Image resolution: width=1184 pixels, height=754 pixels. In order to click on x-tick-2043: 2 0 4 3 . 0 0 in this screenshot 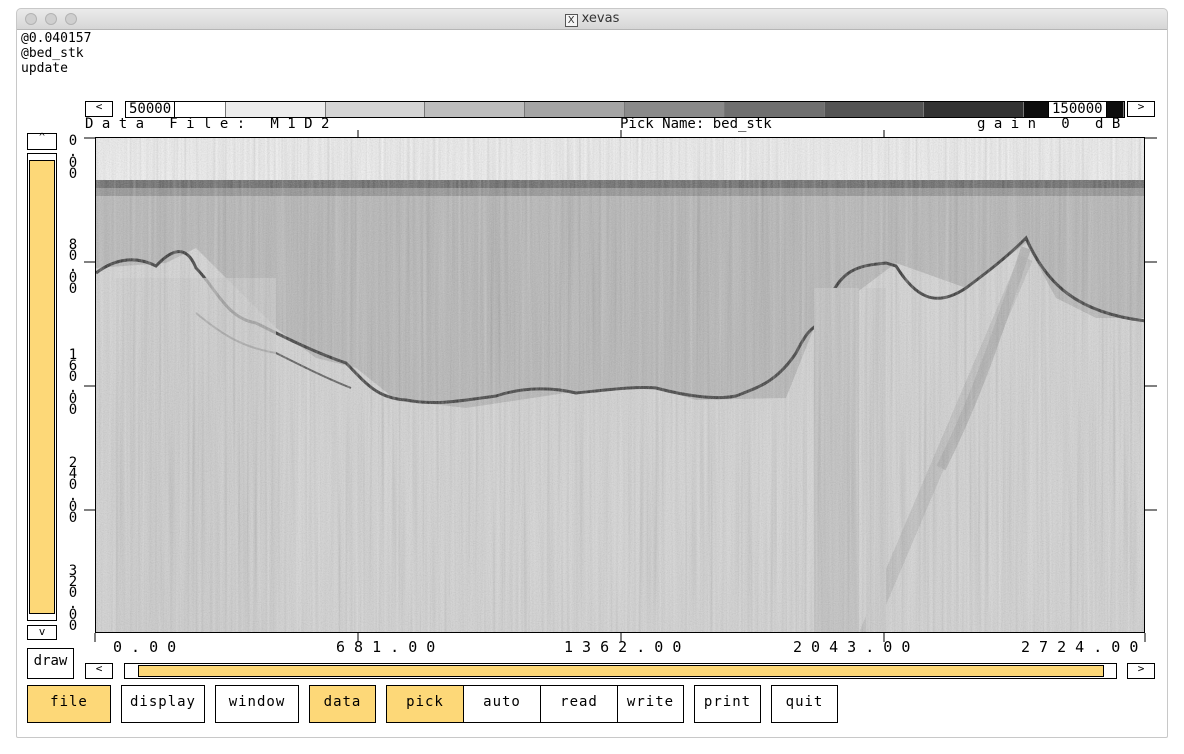, I will do `click(852, 647)`.